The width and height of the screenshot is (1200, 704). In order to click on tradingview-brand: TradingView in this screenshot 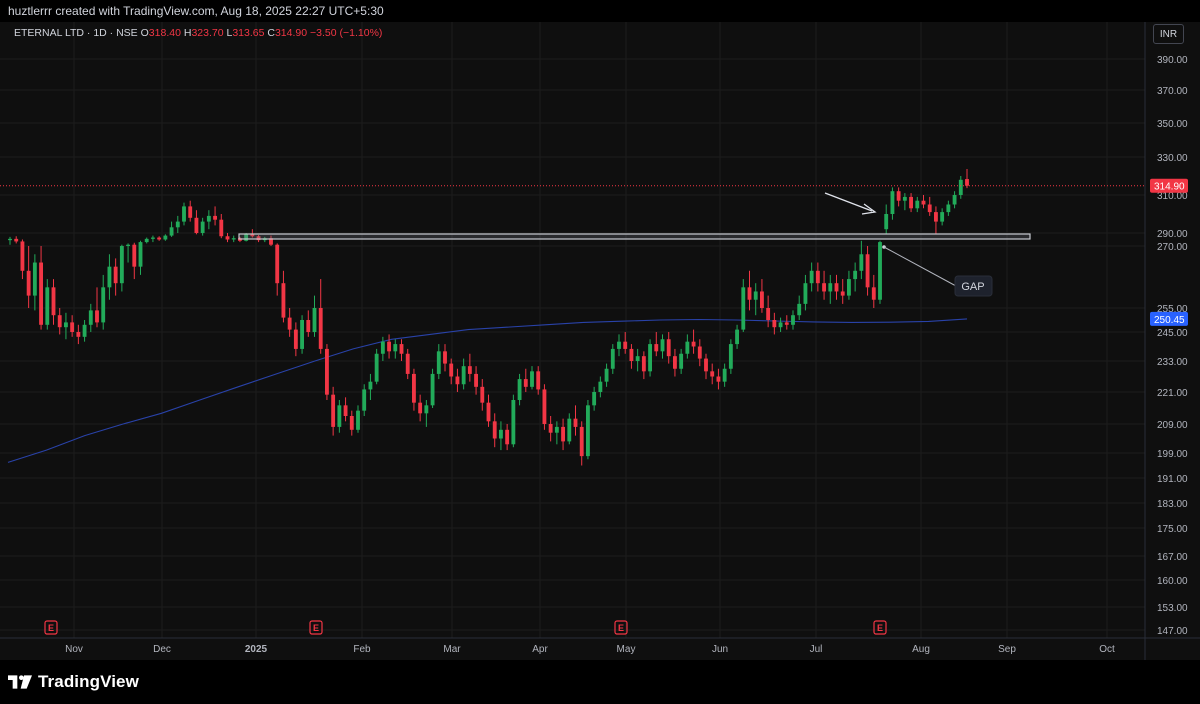, I will do `click(73, 682)`.